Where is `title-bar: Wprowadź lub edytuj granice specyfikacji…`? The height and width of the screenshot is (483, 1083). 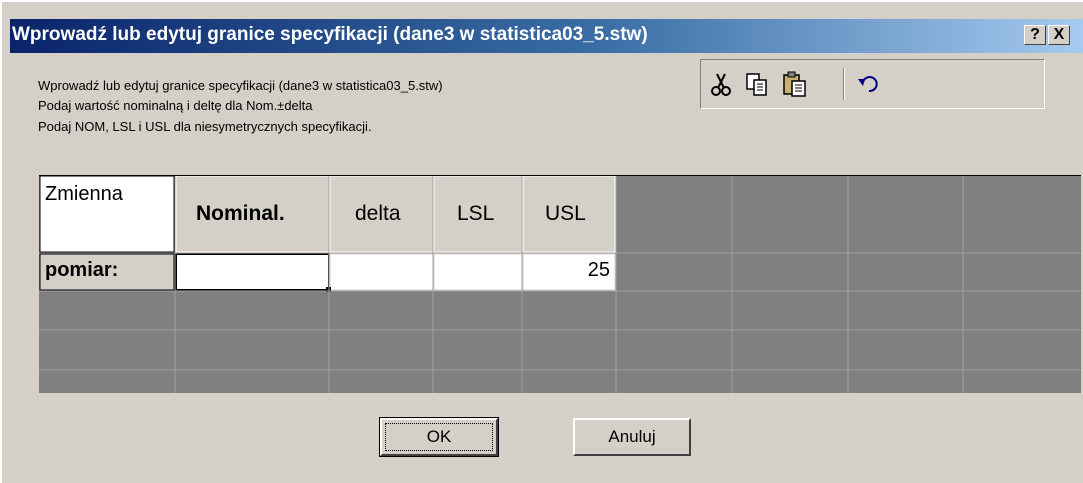
title-bar: Wprowadź lub edytuj granice specyfikacji… is located at coordinates (546, 36).